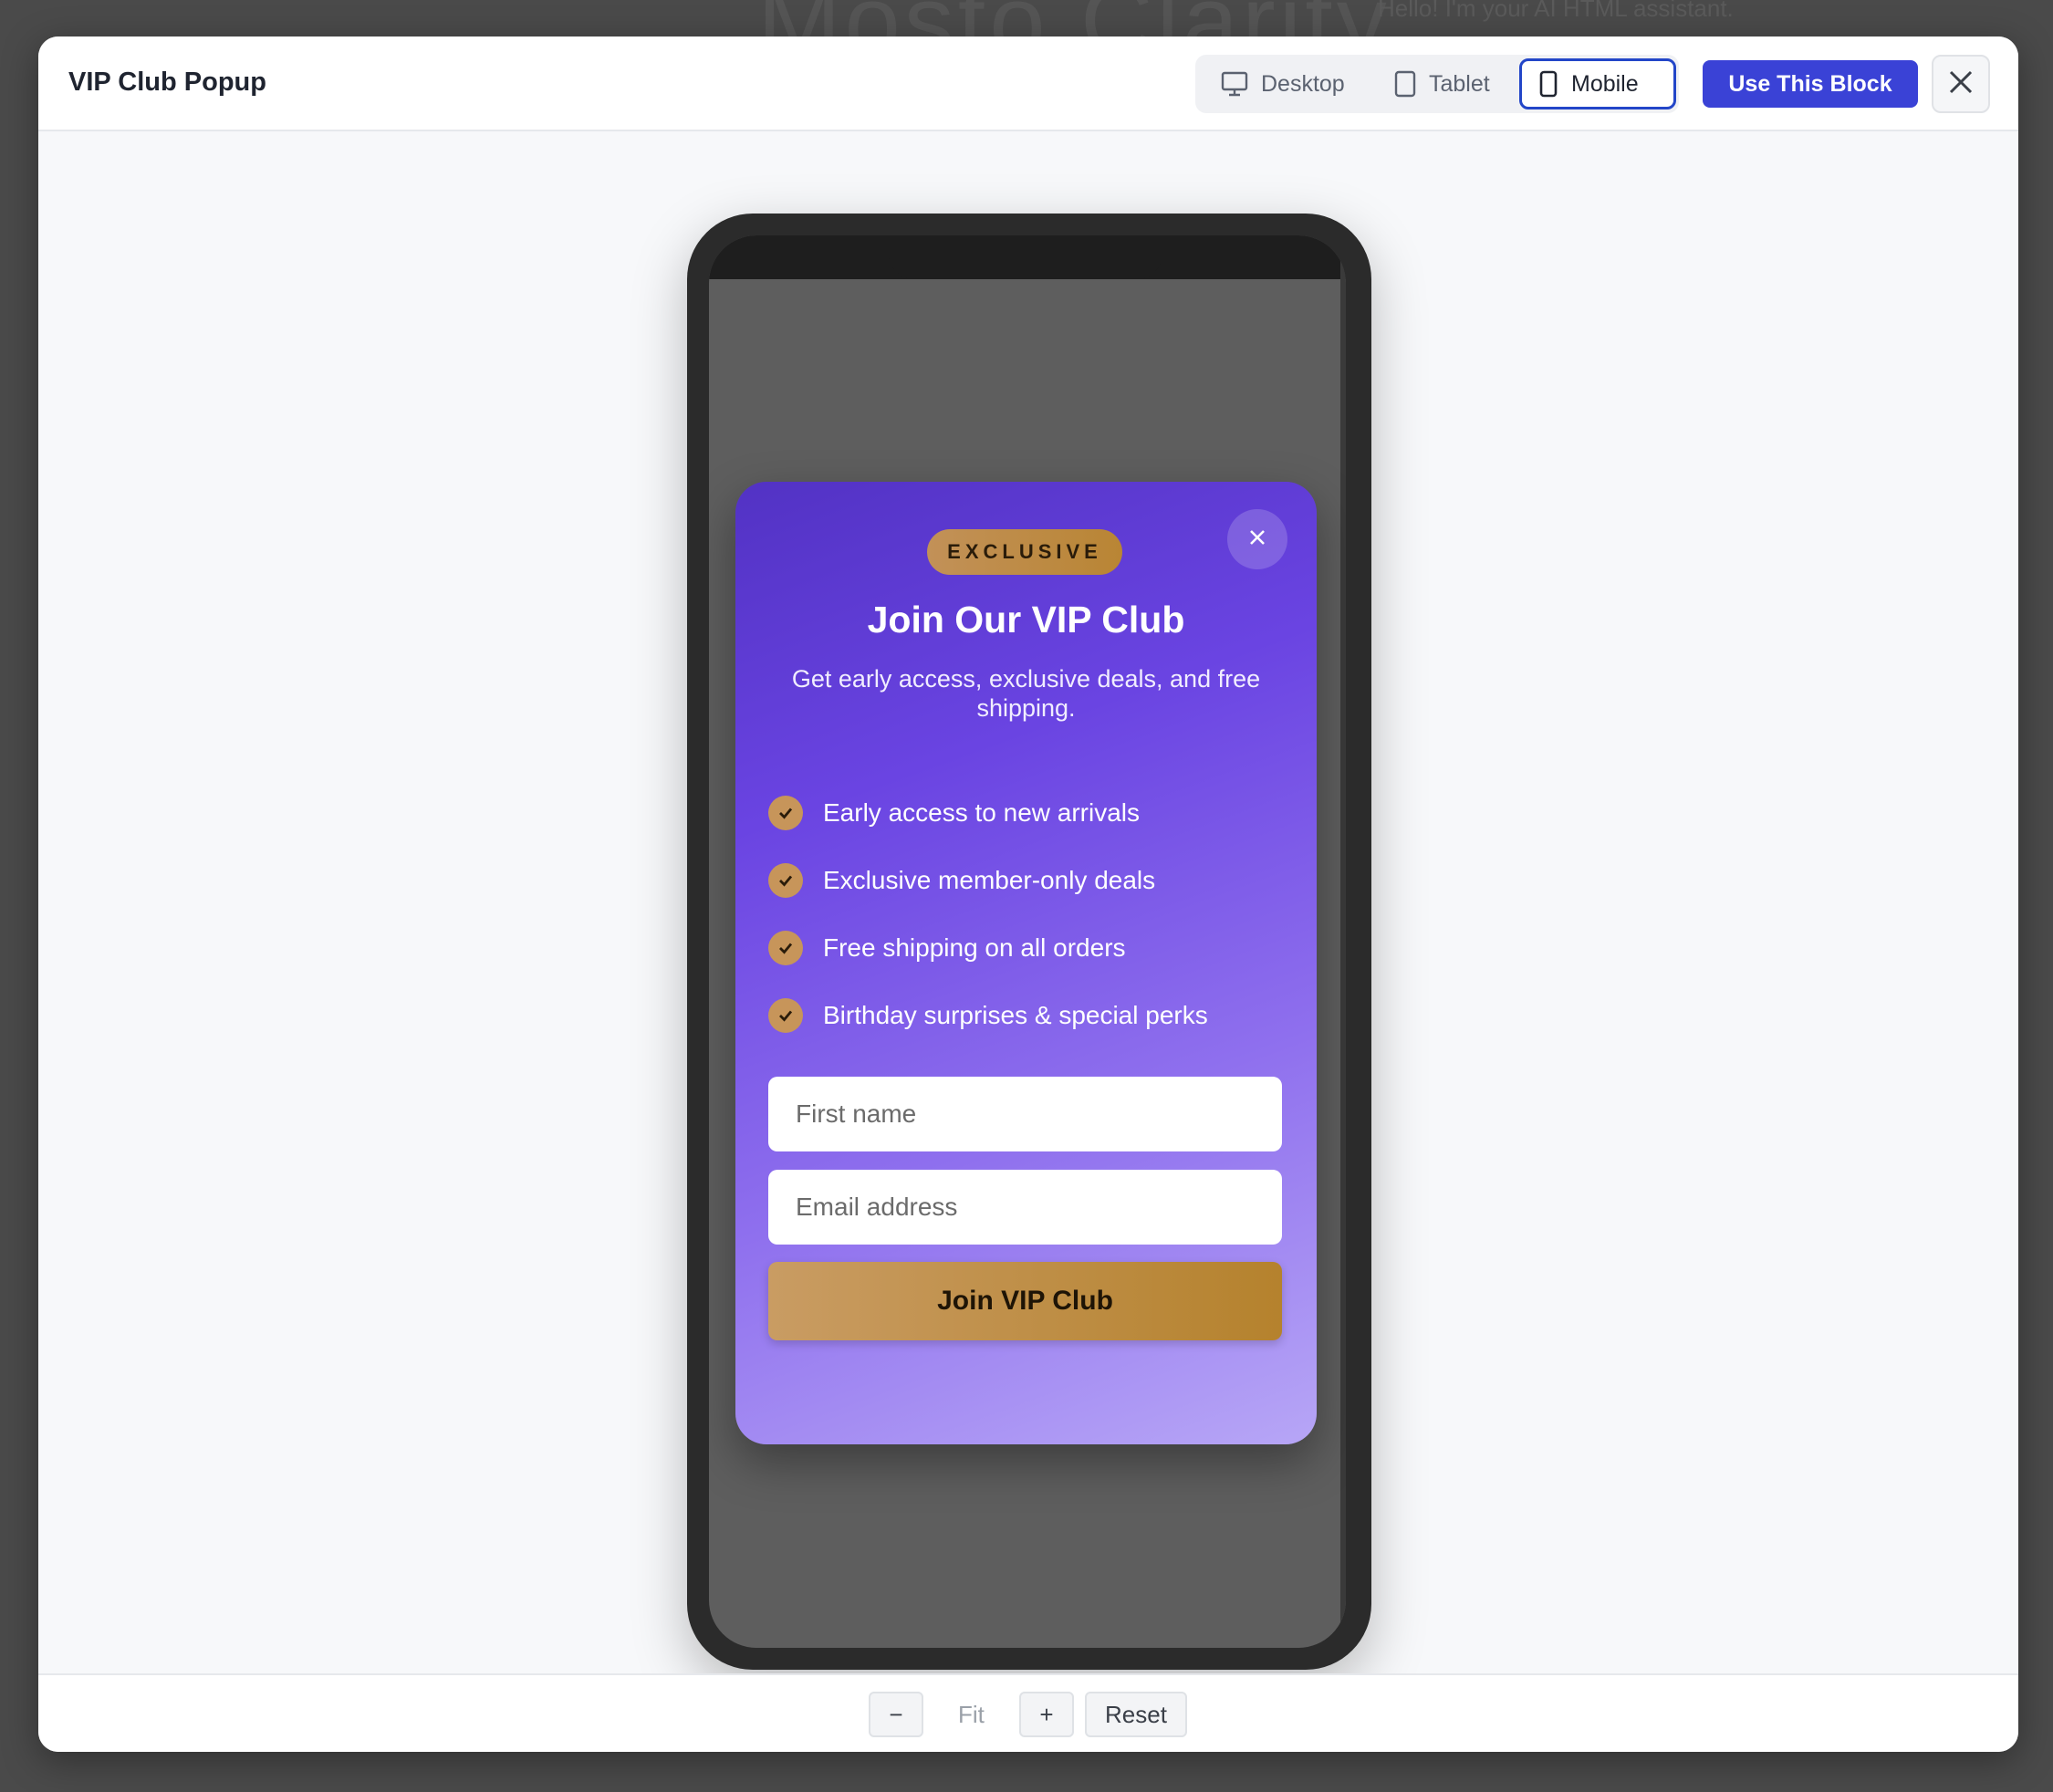 Image resolution: width=2053 pixels, height=1792 pixels. What do you see at coordinates (1025, 1301) in the screenshot?
I see `join-vip-club-button: Join VIP Club` at bounding box center [1025, 1301].